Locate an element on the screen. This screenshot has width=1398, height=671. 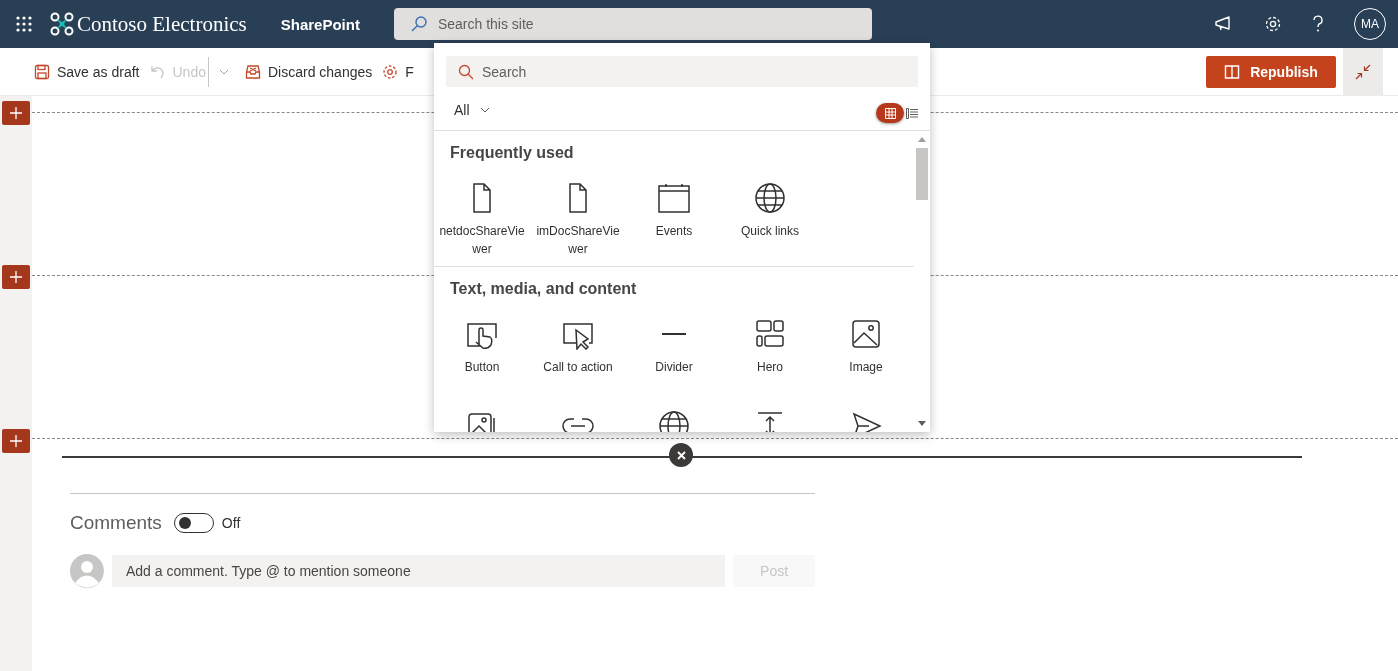
tile-label: netdocShareViewer is located at coordinates (482, 240).